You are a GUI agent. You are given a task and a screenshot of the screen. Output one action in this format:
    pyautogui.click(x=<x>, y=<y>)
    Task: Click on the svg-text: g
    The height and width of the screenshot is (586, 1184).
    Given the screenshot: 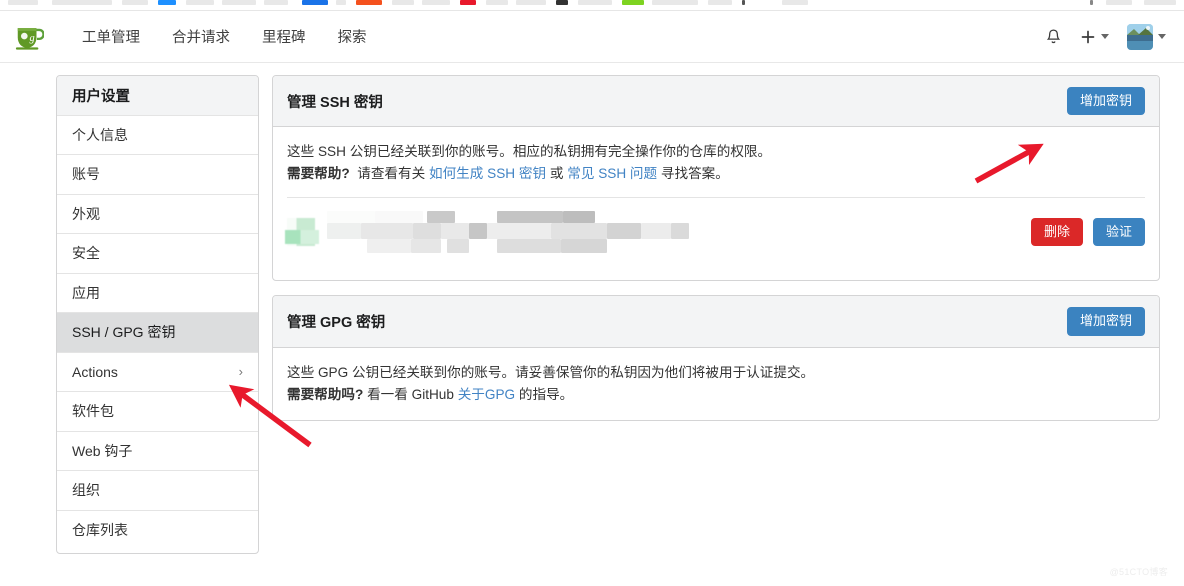 What is the action you would take?
    pyautogui.click(x=31, y=37)
    